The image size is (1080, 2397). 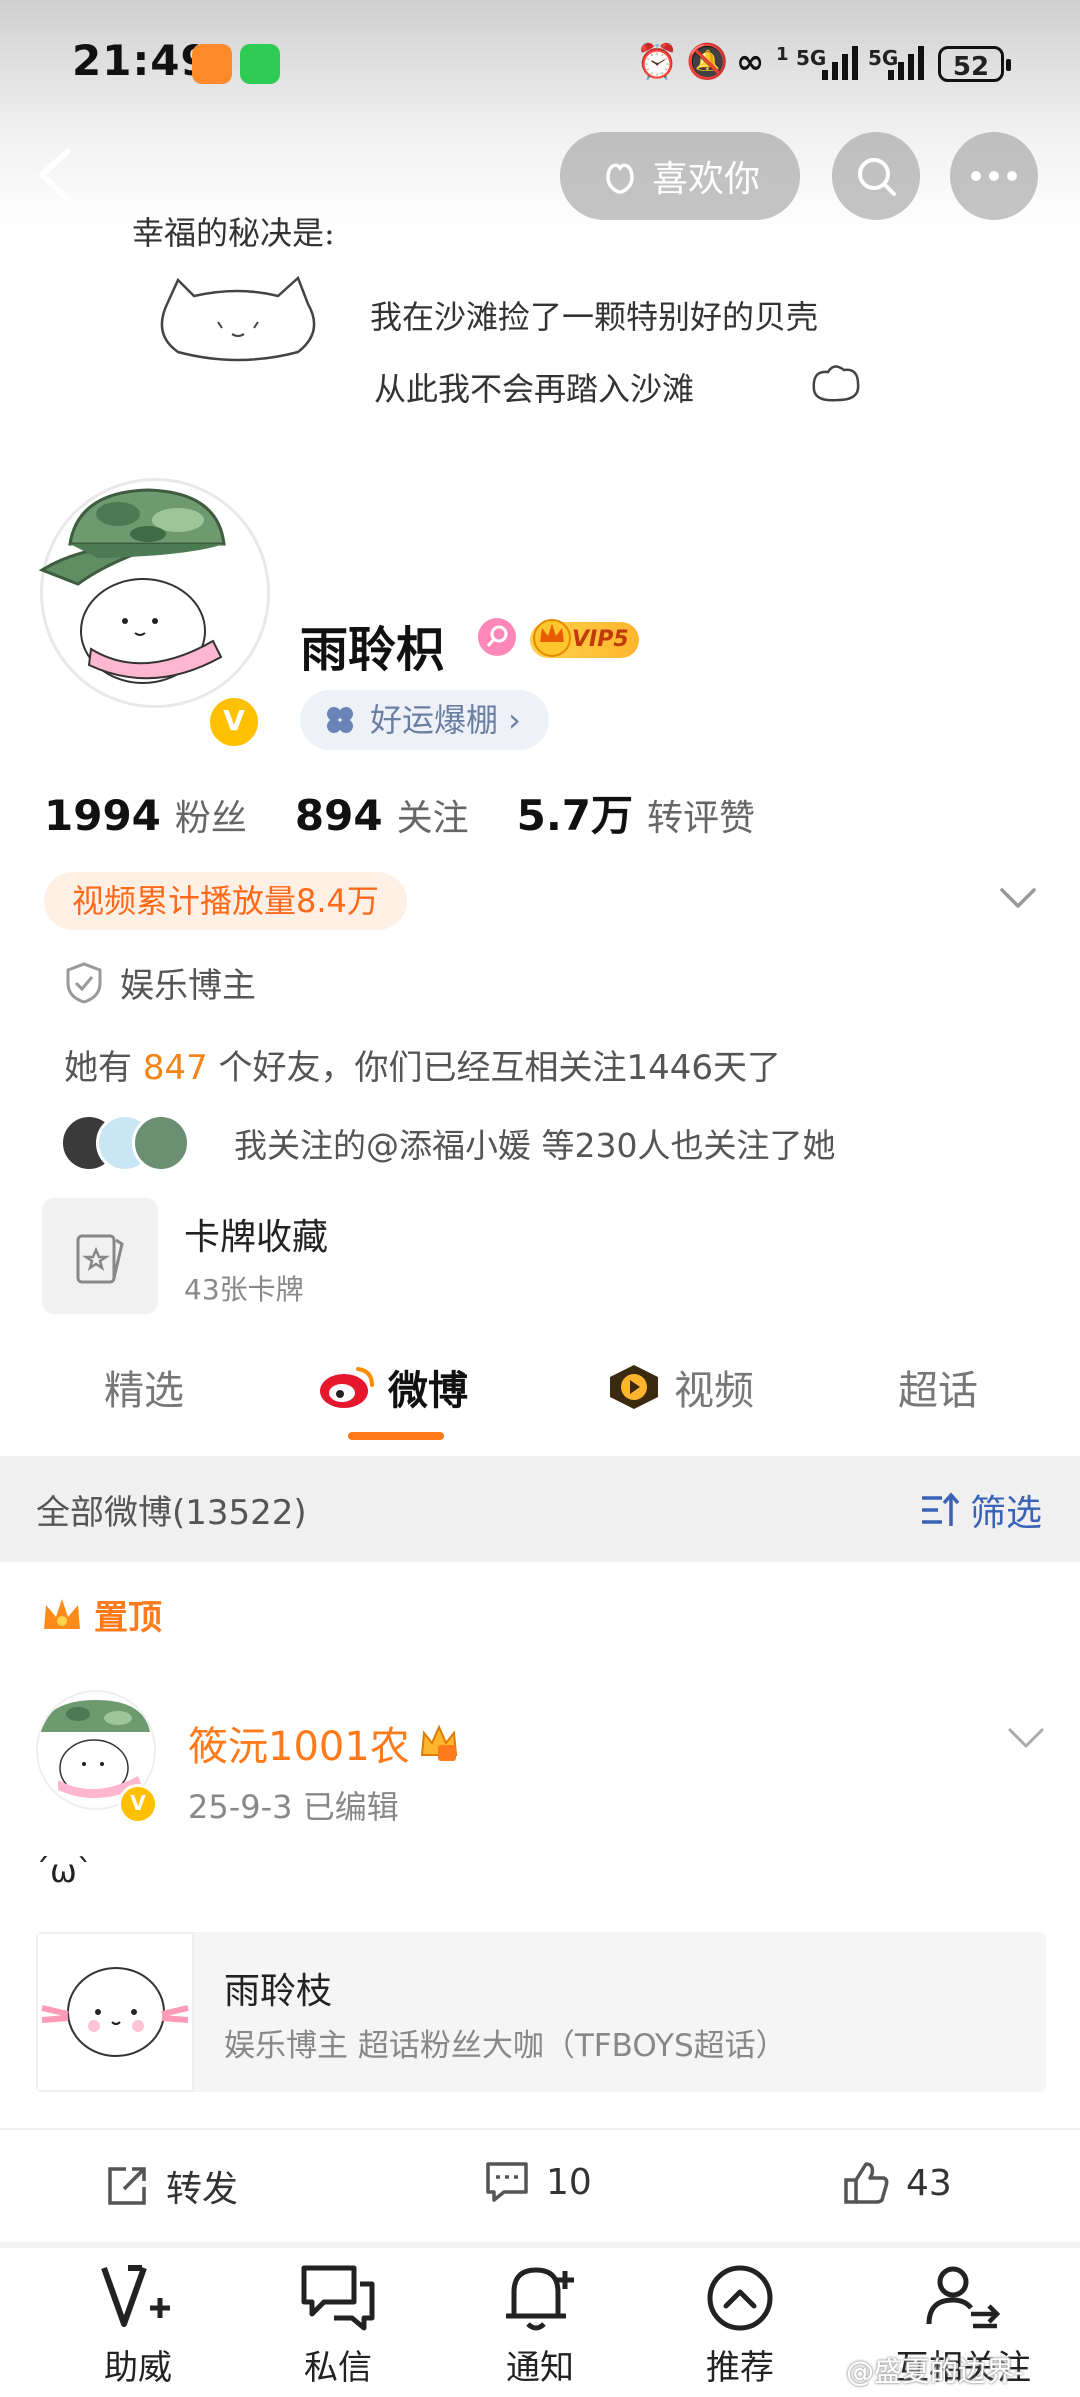 What do you see at coordinates (260, 64) in the screenshot?
I see `wechat-icon` at bounding box center [260, 64].